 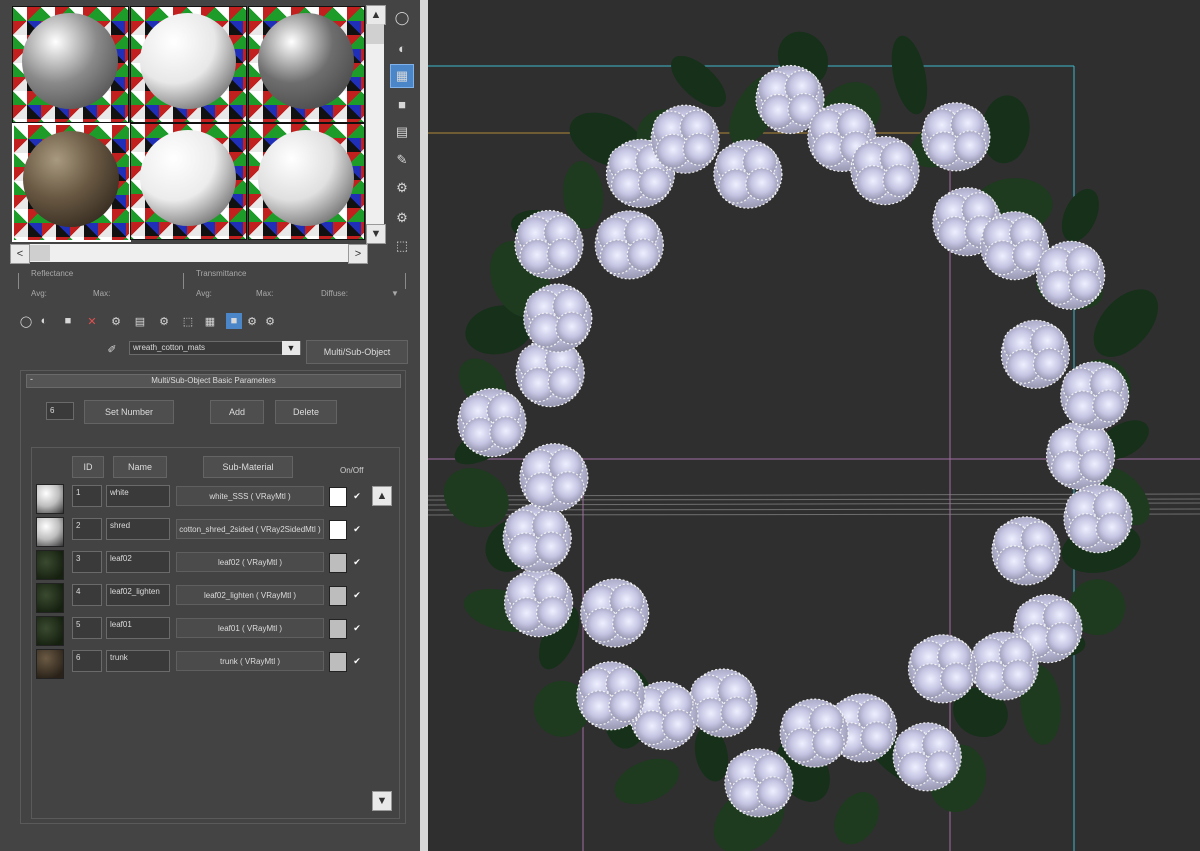 What do you see at coordinates (402, 132) in the screenshot?
I see `video-color-check-icon: ▤` at bounding box center [402, 132].